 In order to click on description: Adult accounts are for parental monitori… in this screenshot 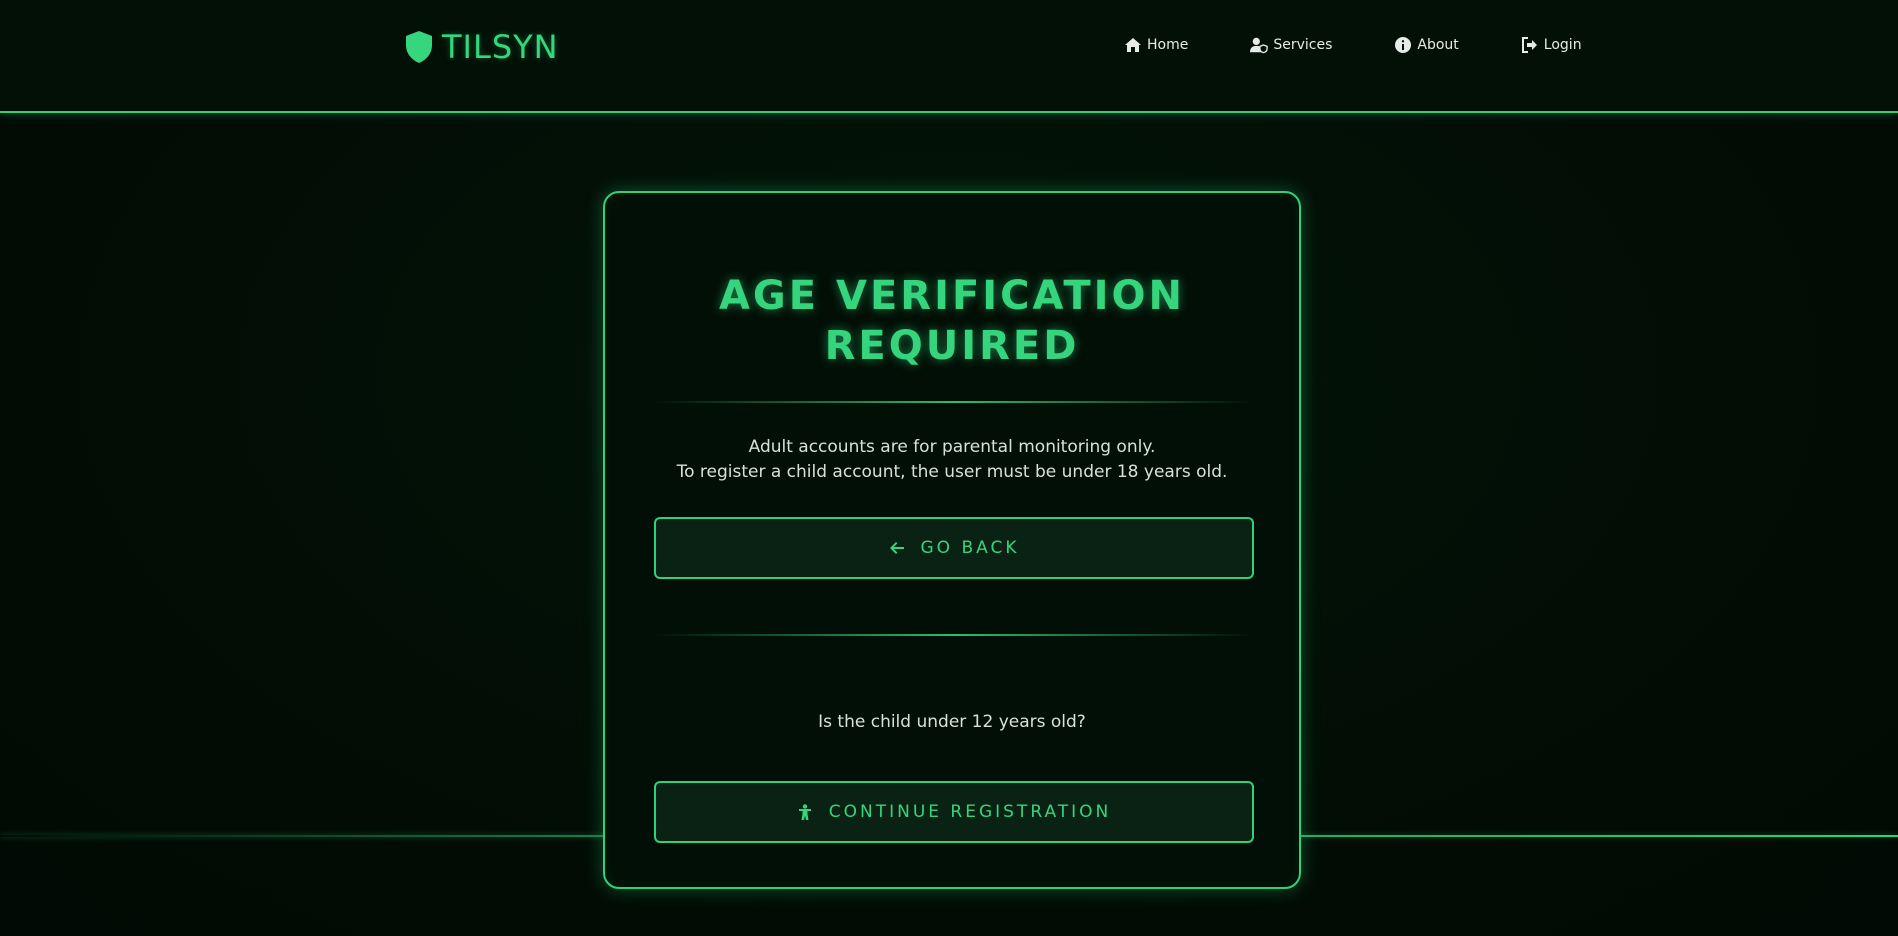, I will do `click(952, 460)`.